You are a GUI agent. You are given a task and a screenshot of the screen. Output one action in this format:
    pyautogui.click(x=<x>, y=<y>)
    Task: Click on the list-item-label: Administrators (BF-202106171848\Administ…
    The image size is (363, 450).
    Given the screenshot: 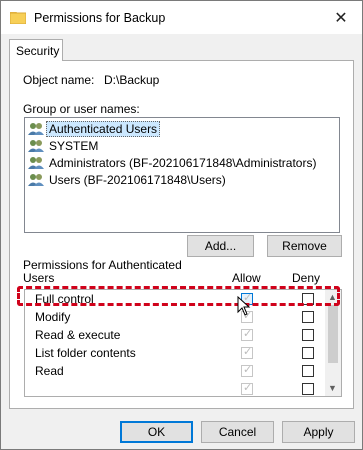 What is the action you would take?
    pyautogui.click(x=183, y=162)
    